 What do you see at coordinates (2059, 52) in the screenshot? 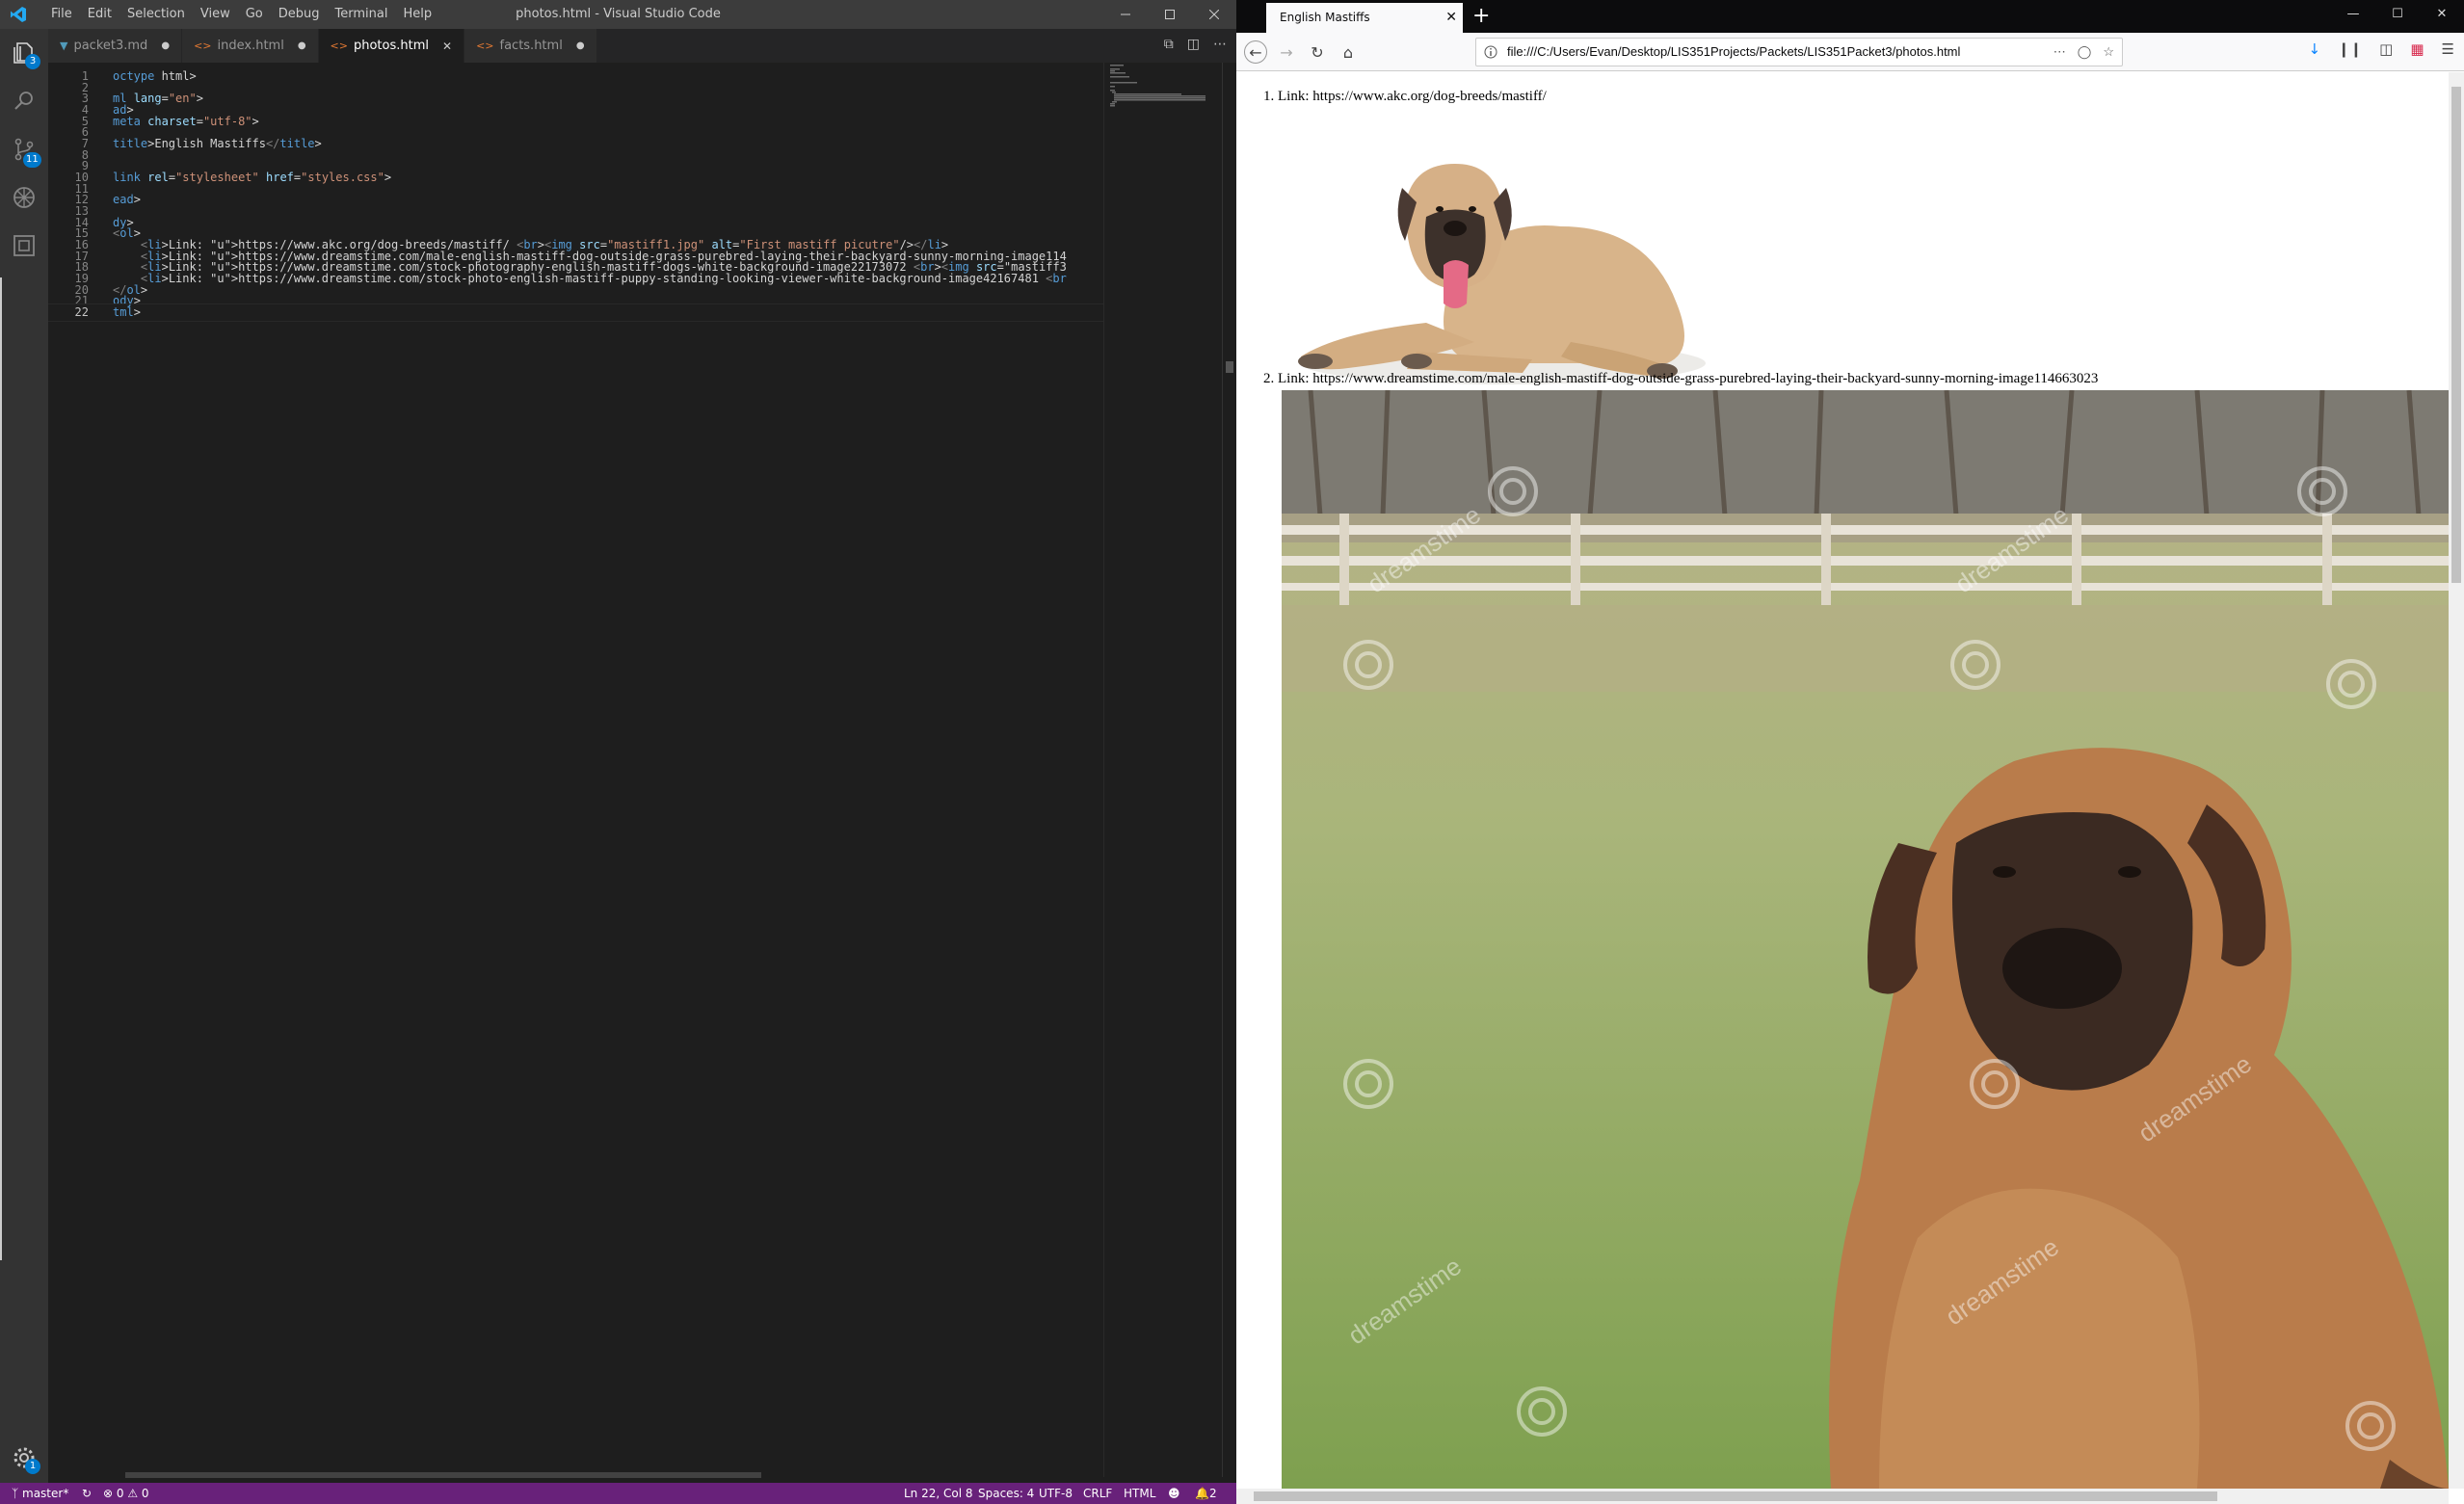
I see `page-actions-icon: ⋯` at bounding box center [2059, 52].